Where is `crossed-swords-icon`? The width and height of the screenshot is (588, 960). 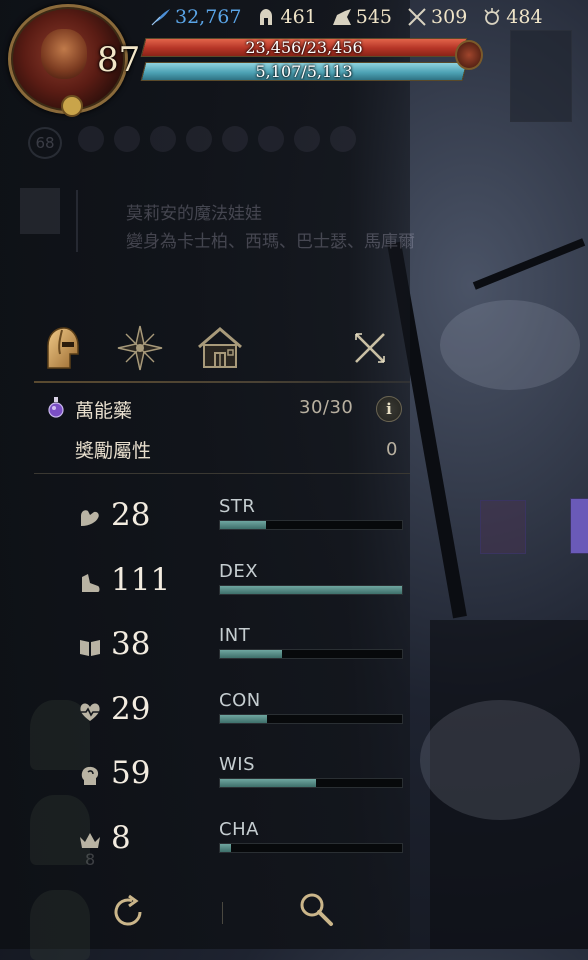 crossed-swords-icon is located at coordinates (417, 17).